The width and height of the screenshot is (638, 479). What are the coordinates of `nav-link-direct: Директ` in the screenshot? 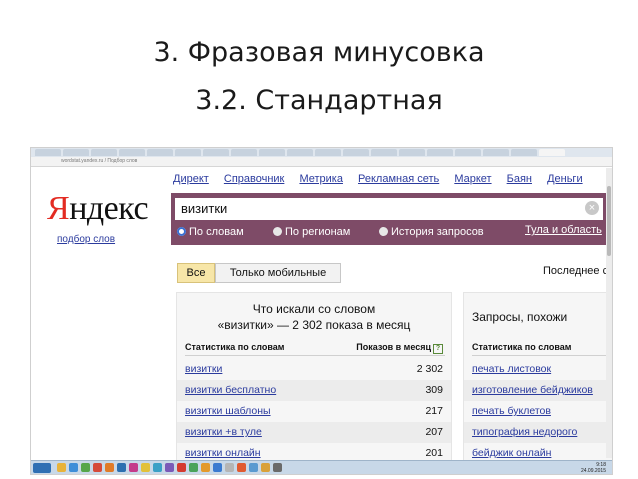 It's located at (191, 179).